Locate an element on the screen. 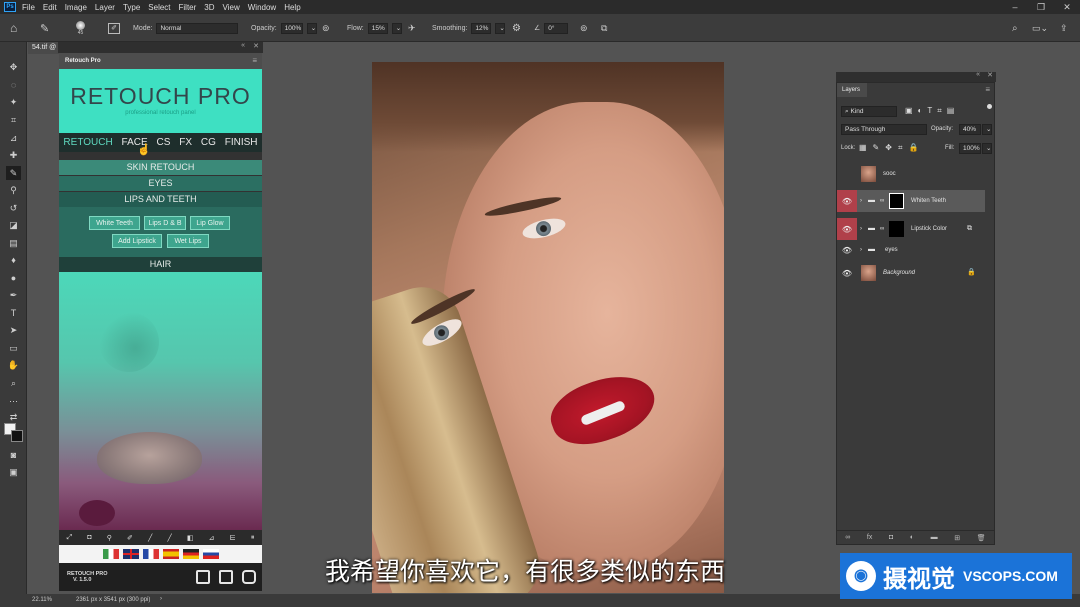 The image size is (1080, 607). smoothing-field: 12% is located at coordinates (481, 28).